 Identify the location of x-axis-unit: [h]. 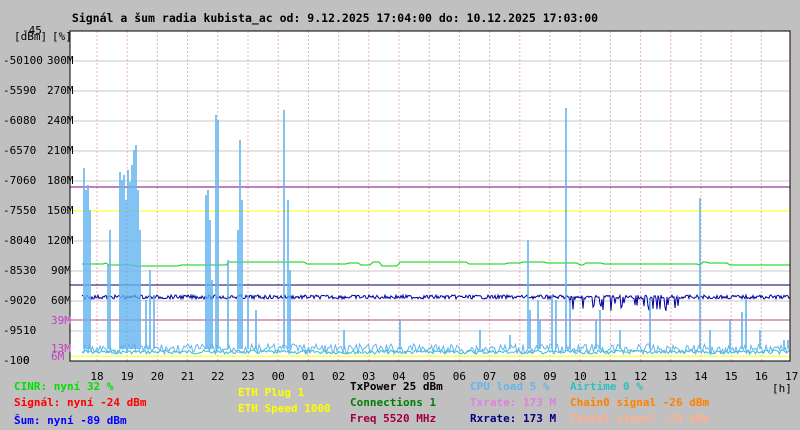
(782, 388).